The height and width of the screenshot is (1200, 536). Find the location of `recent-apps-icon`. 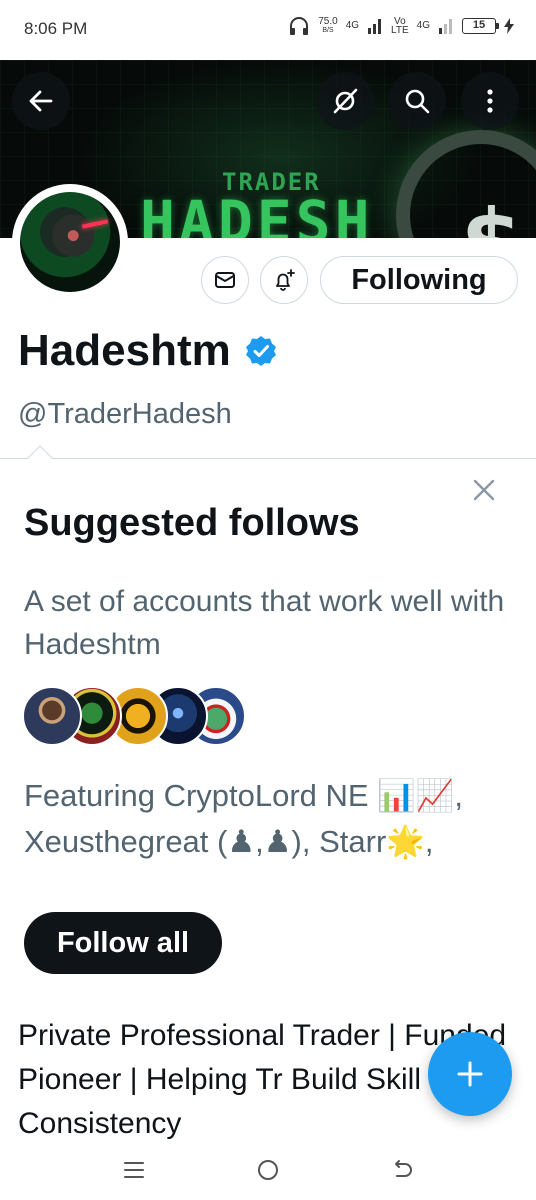

recent-apps-icon is located at coordinates (134, 1170).